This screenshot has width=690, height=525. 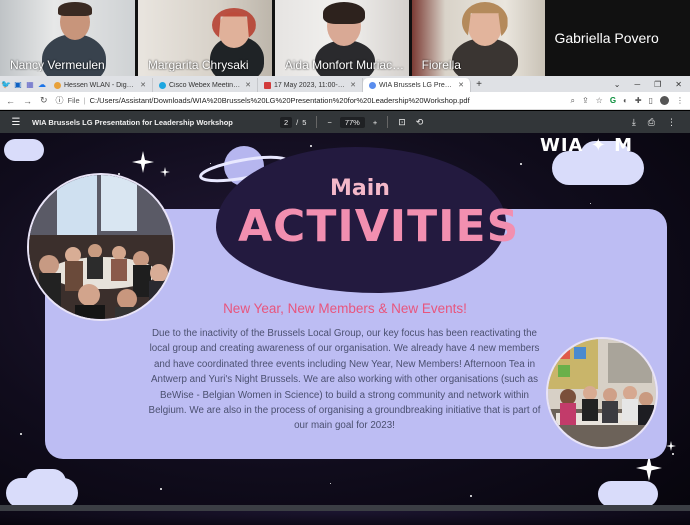 I want to click on total-pages: 5, so click(x=304, y=122).